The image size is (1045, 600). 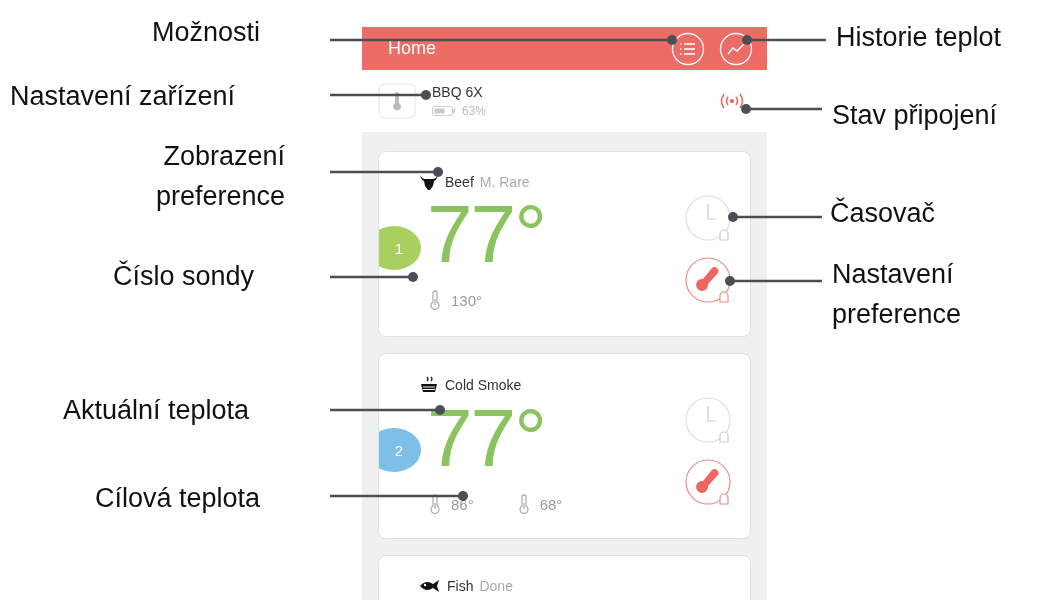 What do you see at coordinates (429, 182) in the screenshot?
I see `bull-head-icon` at bounding box center [429, 182].